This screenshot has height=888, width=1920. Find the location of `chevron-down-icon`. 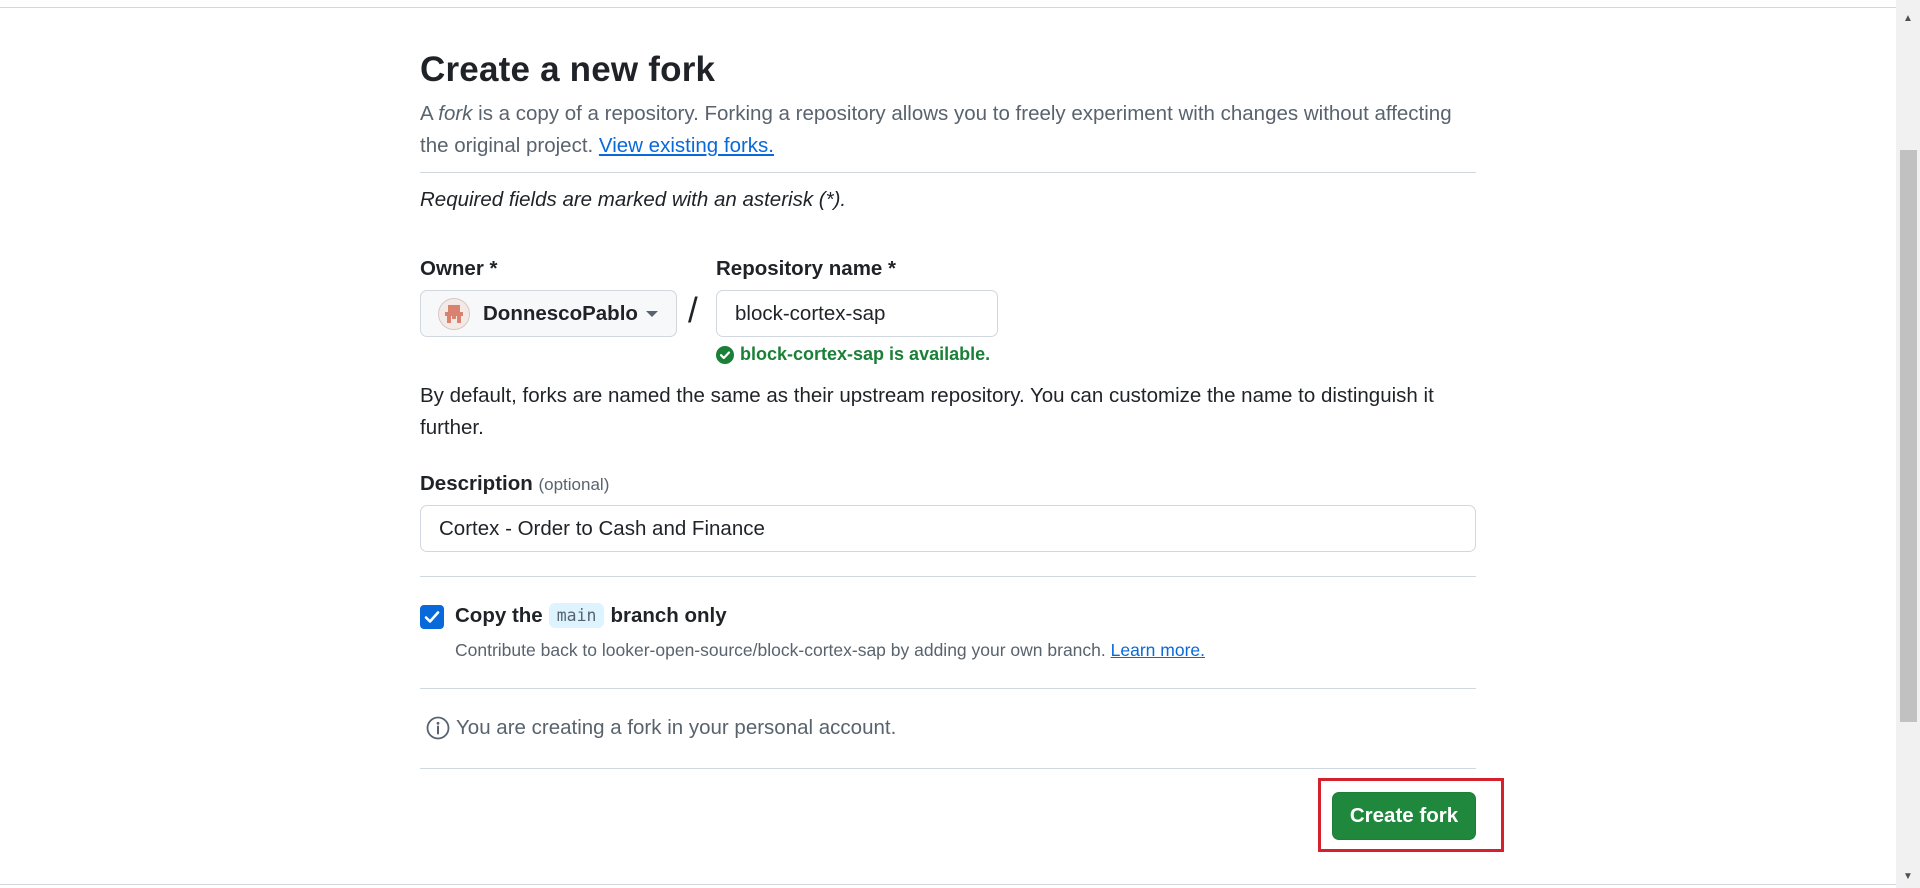

chevron-down-icon is located at coordinates (652, 314).